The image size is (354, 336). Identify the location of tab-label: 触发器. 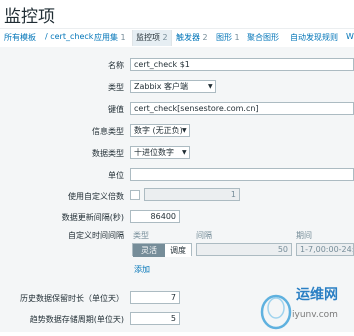
(188, 37).